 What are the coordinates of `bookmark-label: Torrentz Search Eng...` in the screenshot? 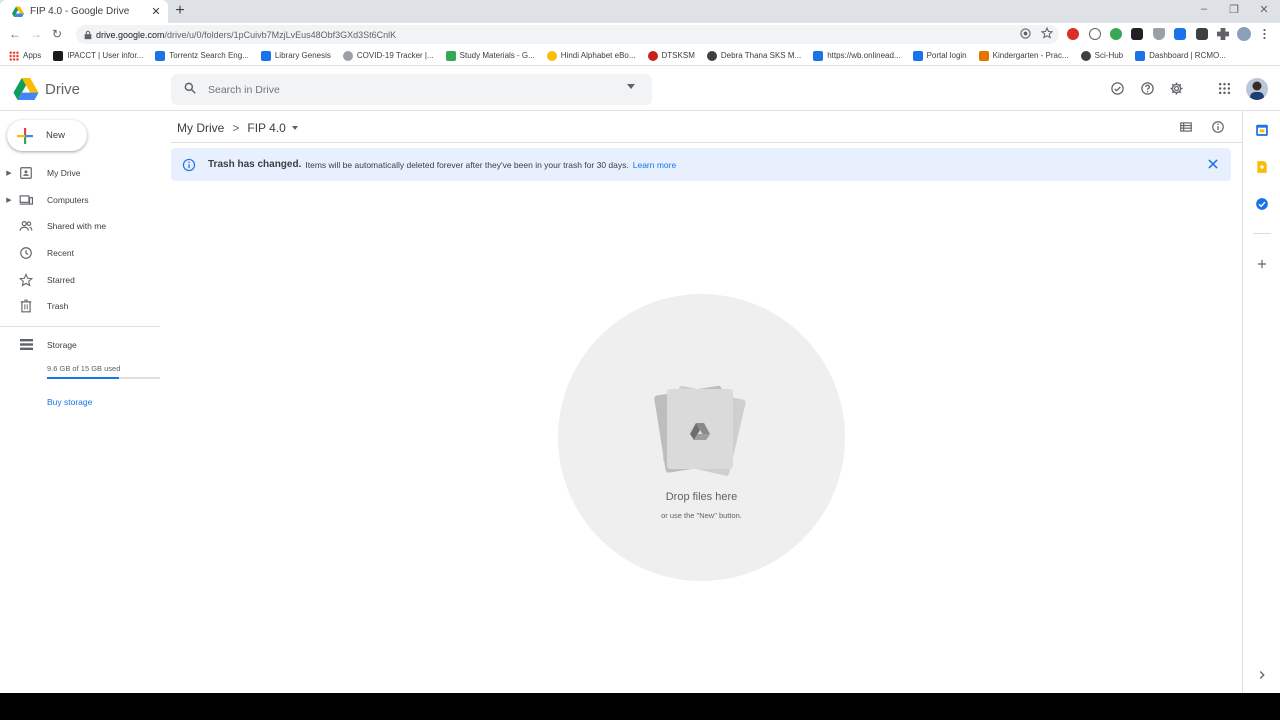 It's located at (209, 55).